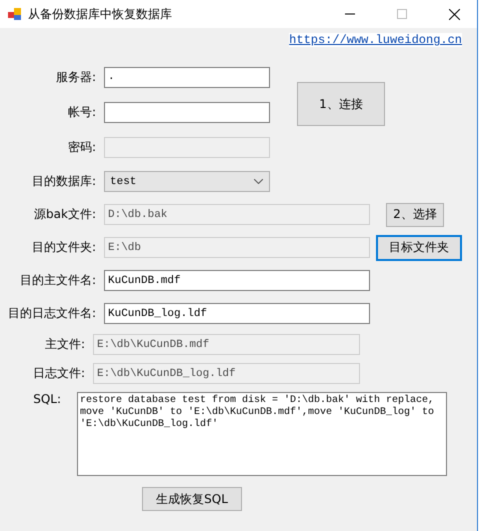 This screenshot has width=486, height=531. What do you see at coordinates (237, 313) in the screenshot?
I see `input-field: KuCunDB_log.ldf` at bounding box center [237, 313].